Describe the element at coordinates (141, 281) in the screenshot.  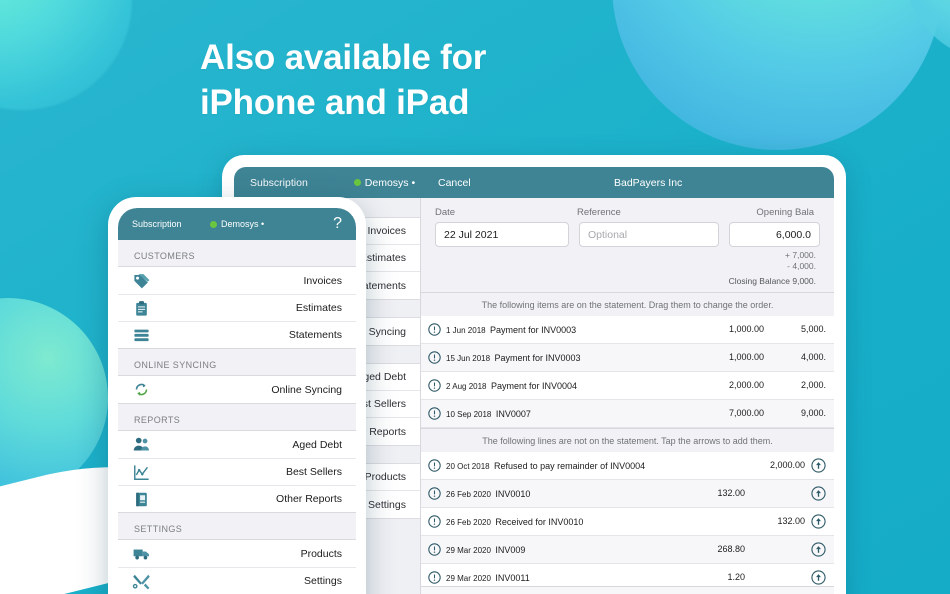
I see `tags-icon` at that location.